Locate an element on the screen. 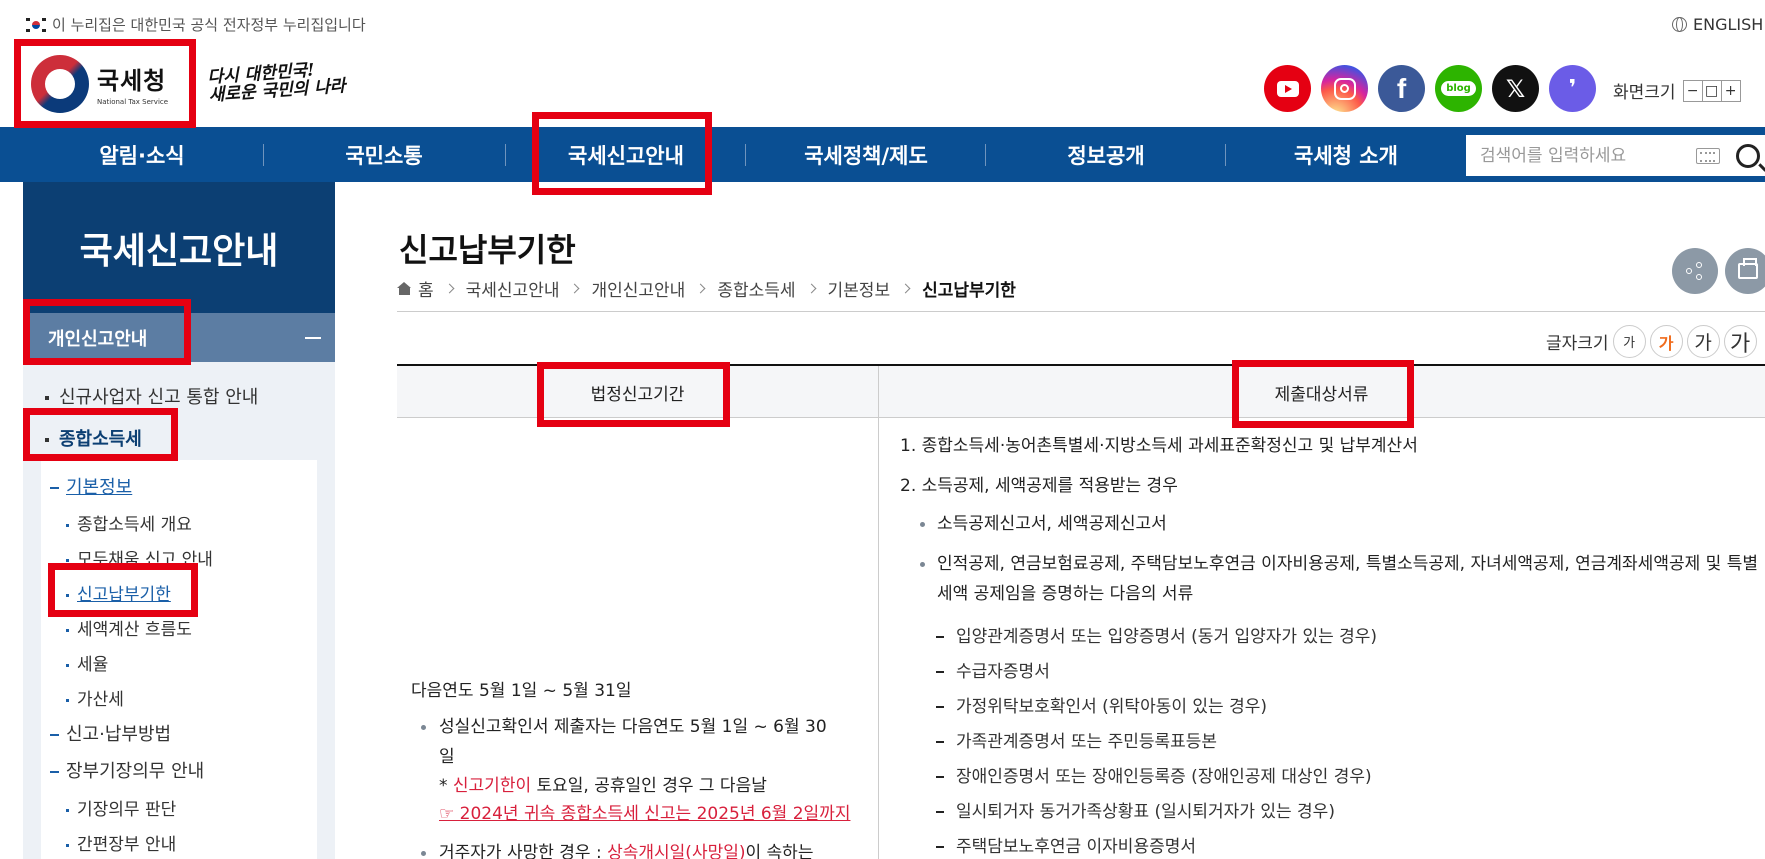  list-item: 거주자가 사망한 경우 : 상속개시일(사망일)이 속하는 is located at coordinates (641, 848).